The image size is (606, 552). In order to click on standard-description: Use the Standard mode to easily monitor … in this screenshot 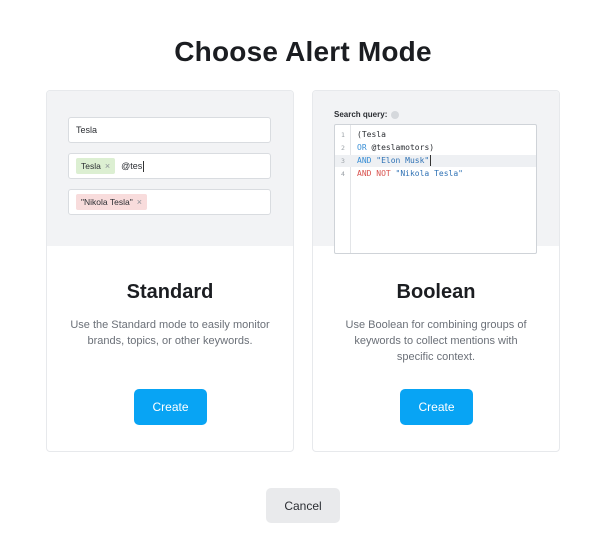, I will do `click(170, 333)`.